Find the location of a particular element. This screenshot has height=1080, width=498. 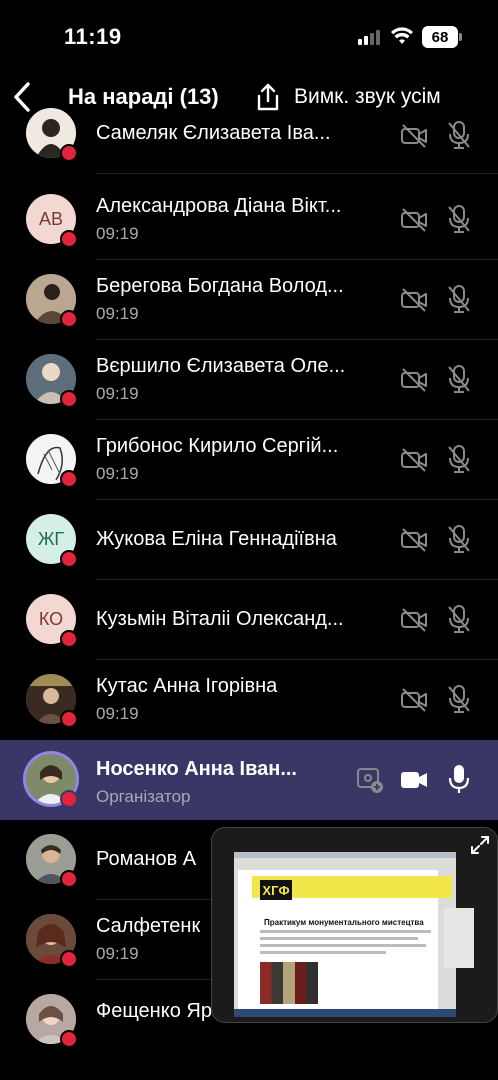

window-titlebar is located at coordinates (345, 855).